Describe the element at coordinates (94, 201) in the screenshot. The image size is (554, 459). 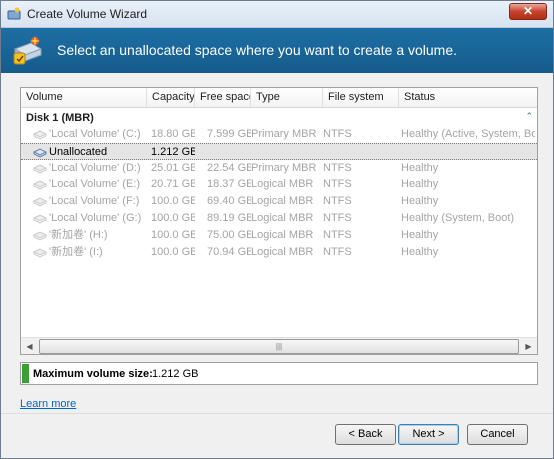
I see `cell-volume: 'Local Volume' (F:)` at that location.